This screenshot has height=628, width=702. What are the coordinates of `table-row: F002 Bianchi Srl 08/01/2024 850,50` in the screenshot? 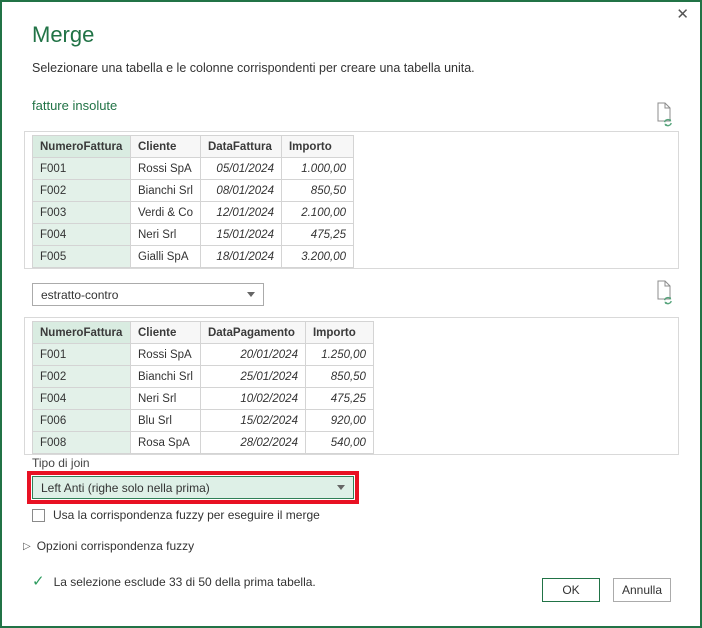 It's located at (193, 190).